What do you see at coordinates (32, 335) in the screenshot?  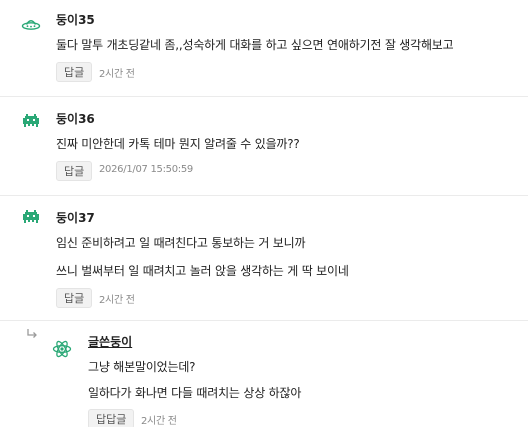 I see `reply-arrow-icon` at bounding box center [32, 335].